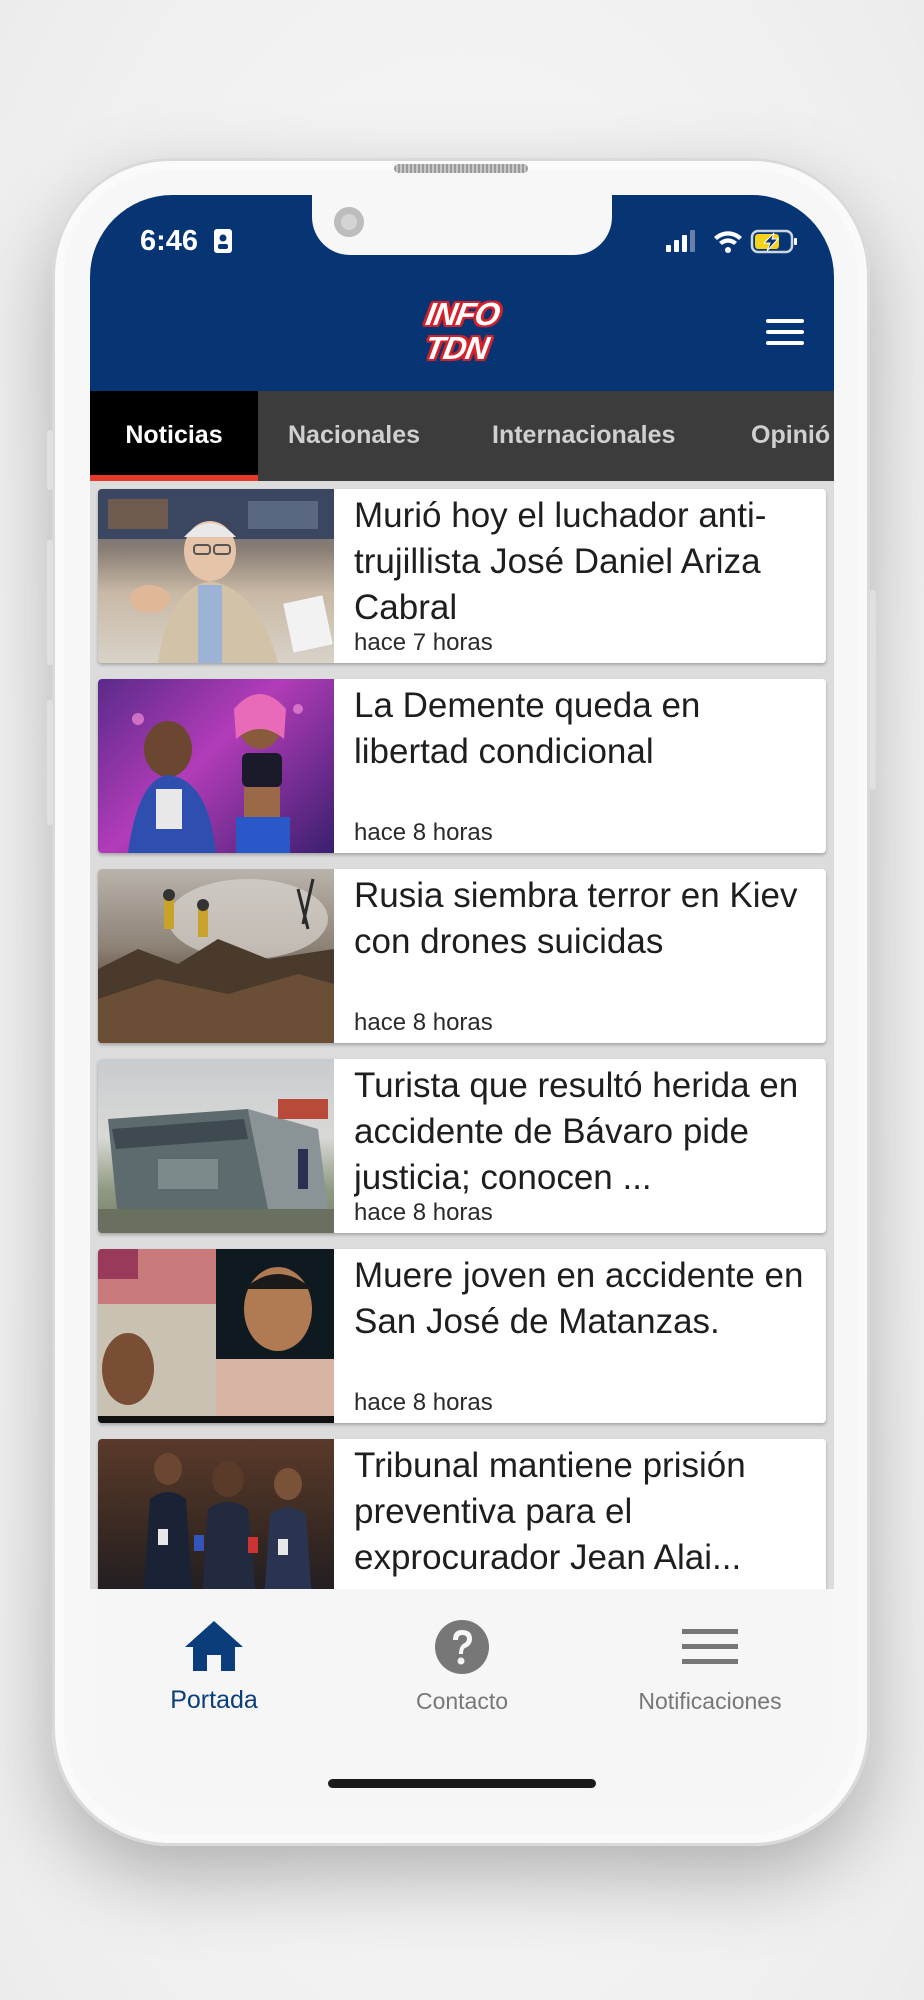 The height and width of the screenshot is (2000, 924). I want to click on hamburger-menu-icon, so click(785, 334).